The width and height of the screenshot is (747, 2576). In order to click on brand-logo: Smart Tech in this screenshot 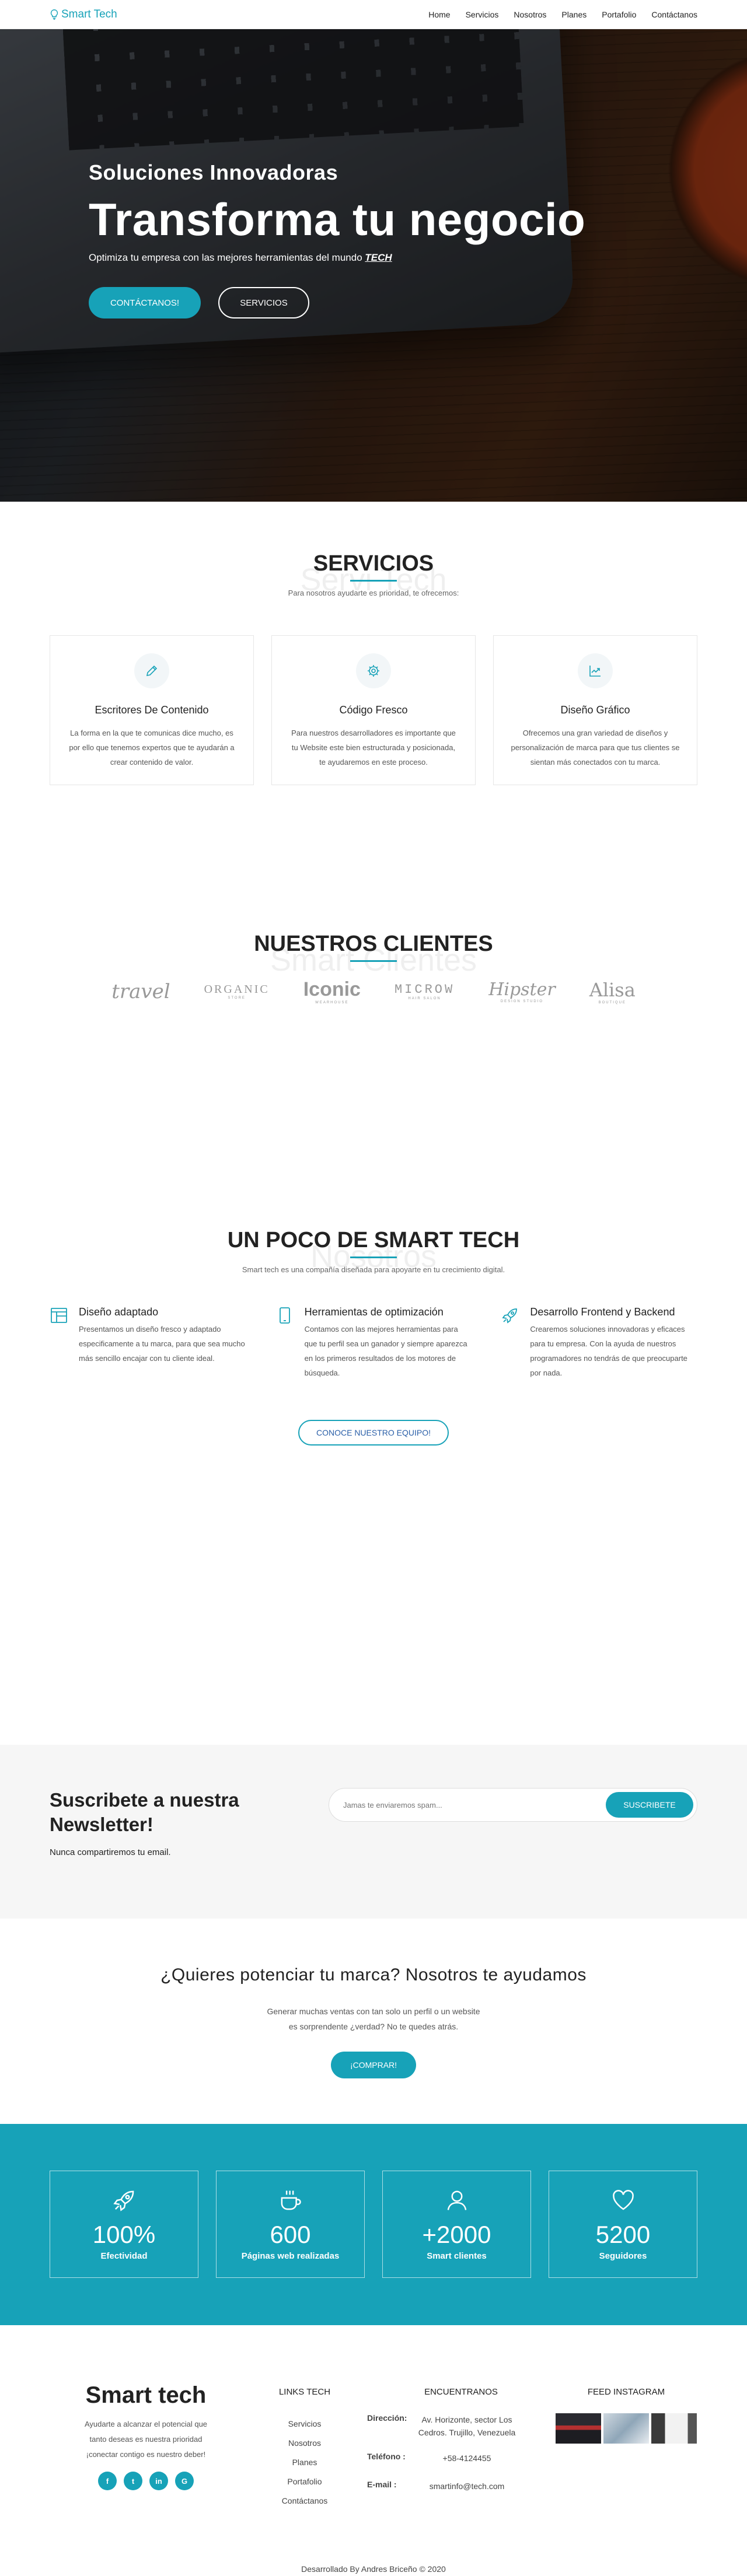, I will do `click(83, 14)`.